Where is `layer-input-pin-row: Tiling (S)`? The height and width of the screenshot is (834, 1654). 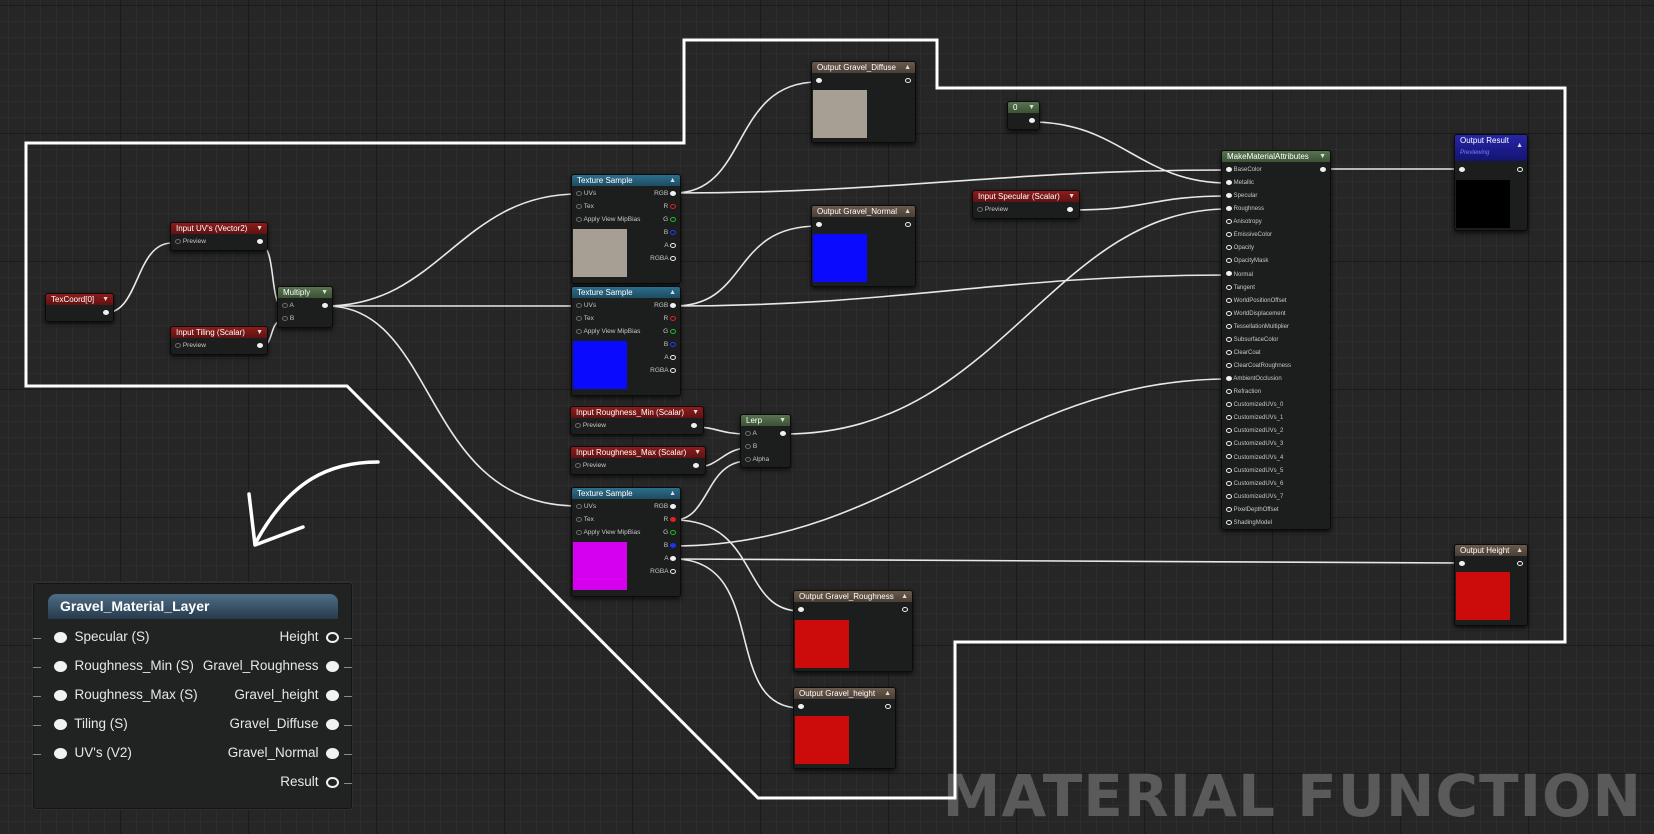
layer-input-pin-row: Tiling (S) is located at coordinates (91, 723).